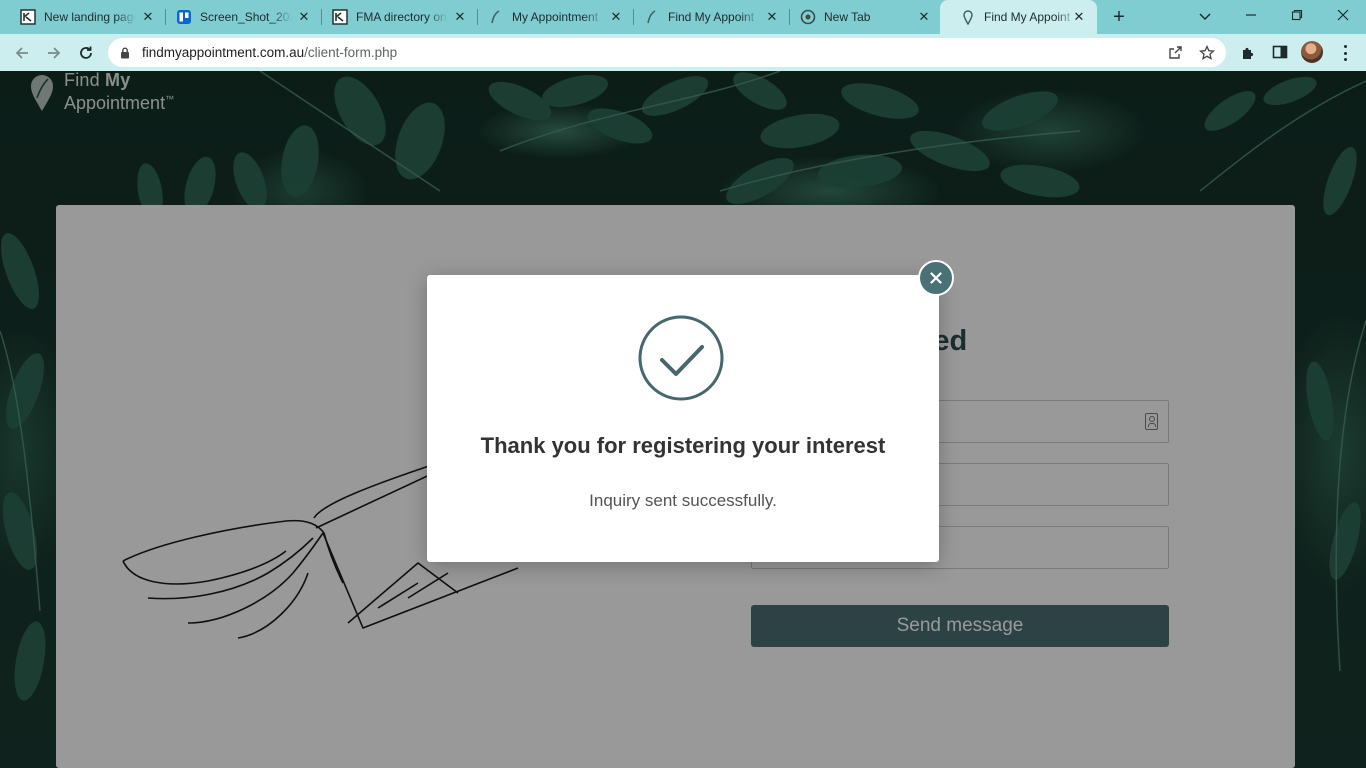 Image resolution: width=1366 pixels, height=768 pixels. Describe the element at coordinates (1205, 17) in the screenshot. I see `tab-search-icon` at that location.